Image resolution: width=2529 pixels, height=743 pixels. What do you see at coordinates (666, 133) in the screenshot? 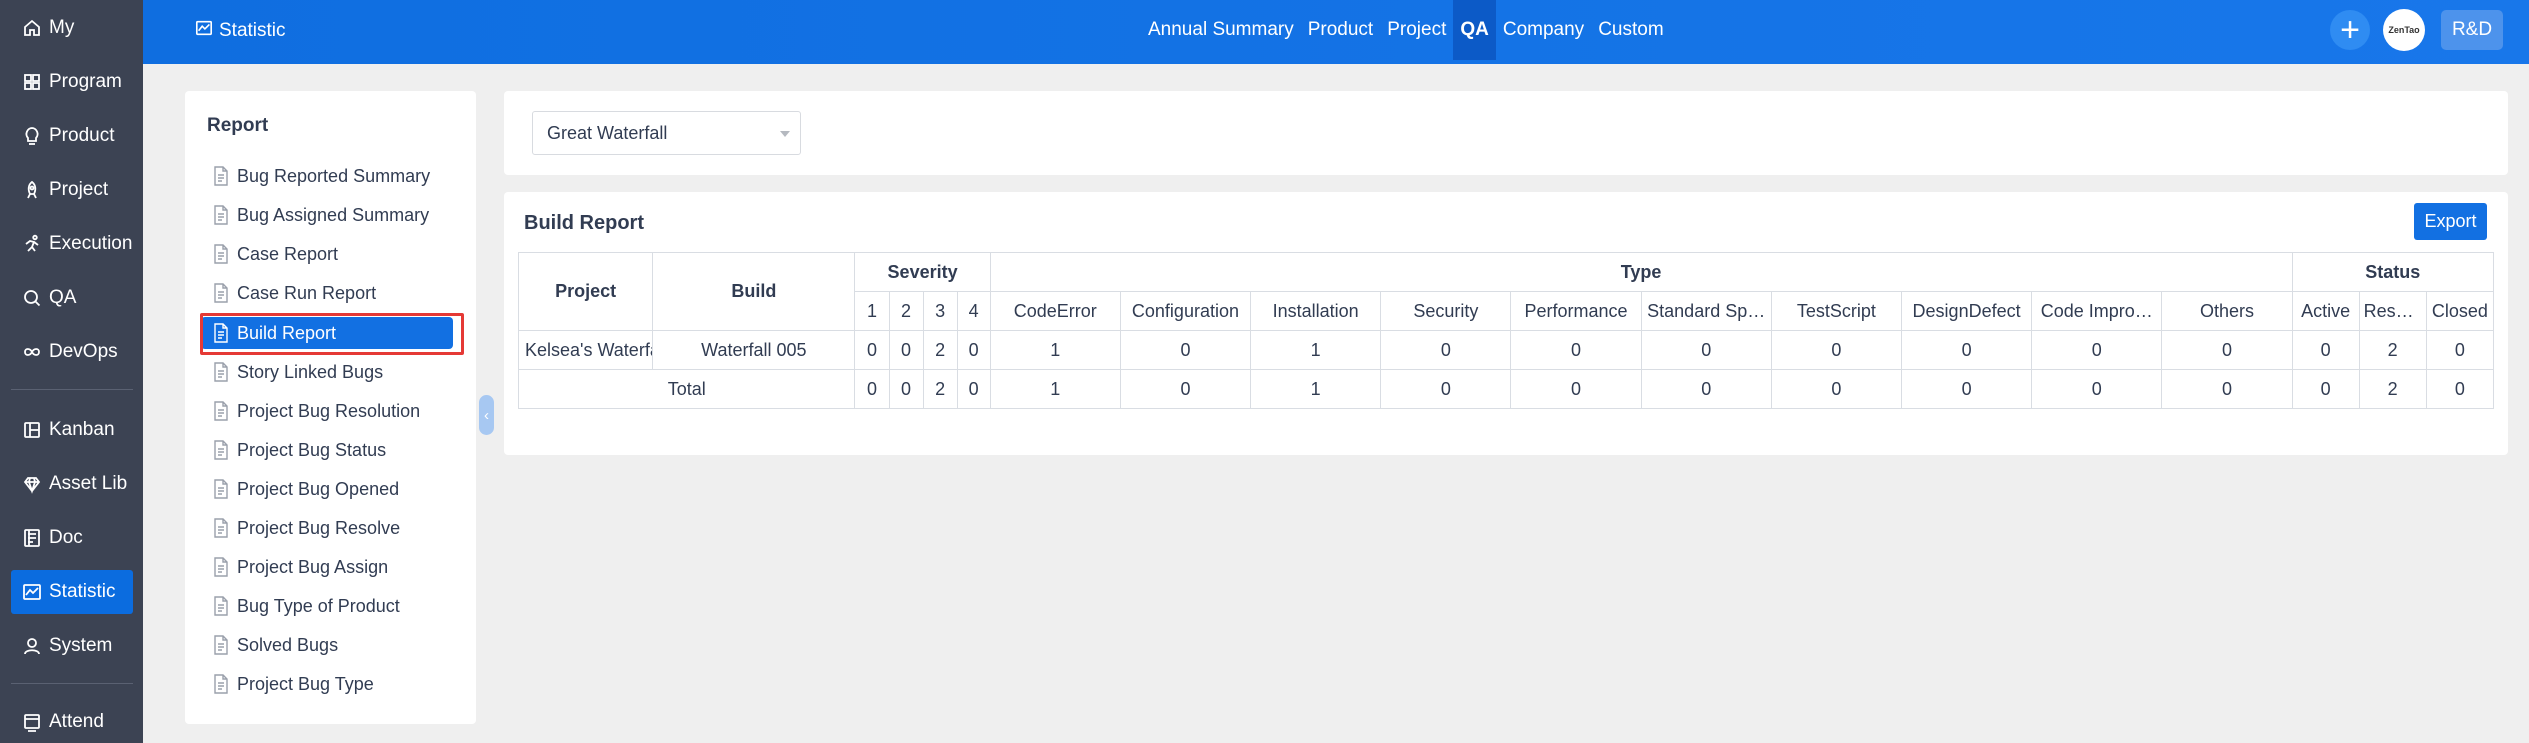
I see `project-select: Great Waterfall` at bounding box center [666, 133].